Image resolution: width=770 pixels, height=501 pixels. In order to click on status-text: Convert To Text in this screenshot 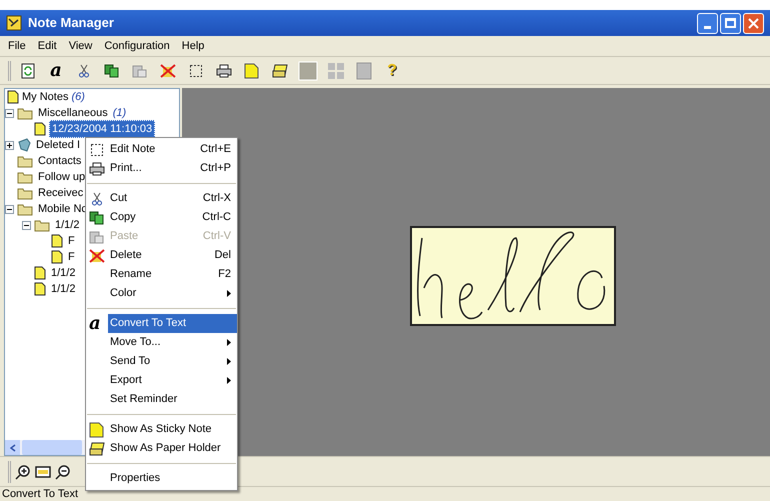, I will do `click(40, 494)`.